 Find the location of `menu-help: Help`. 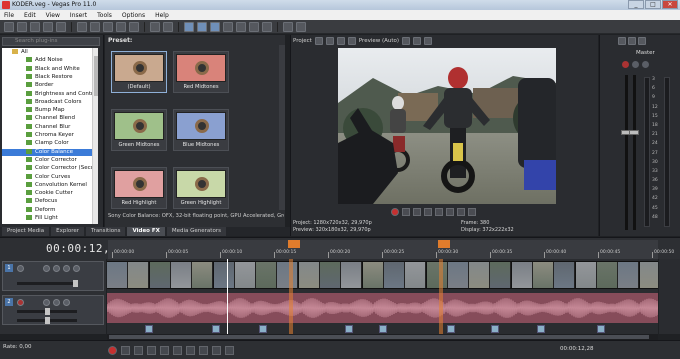

menu-help: Help is located at coordinates (162, 15).